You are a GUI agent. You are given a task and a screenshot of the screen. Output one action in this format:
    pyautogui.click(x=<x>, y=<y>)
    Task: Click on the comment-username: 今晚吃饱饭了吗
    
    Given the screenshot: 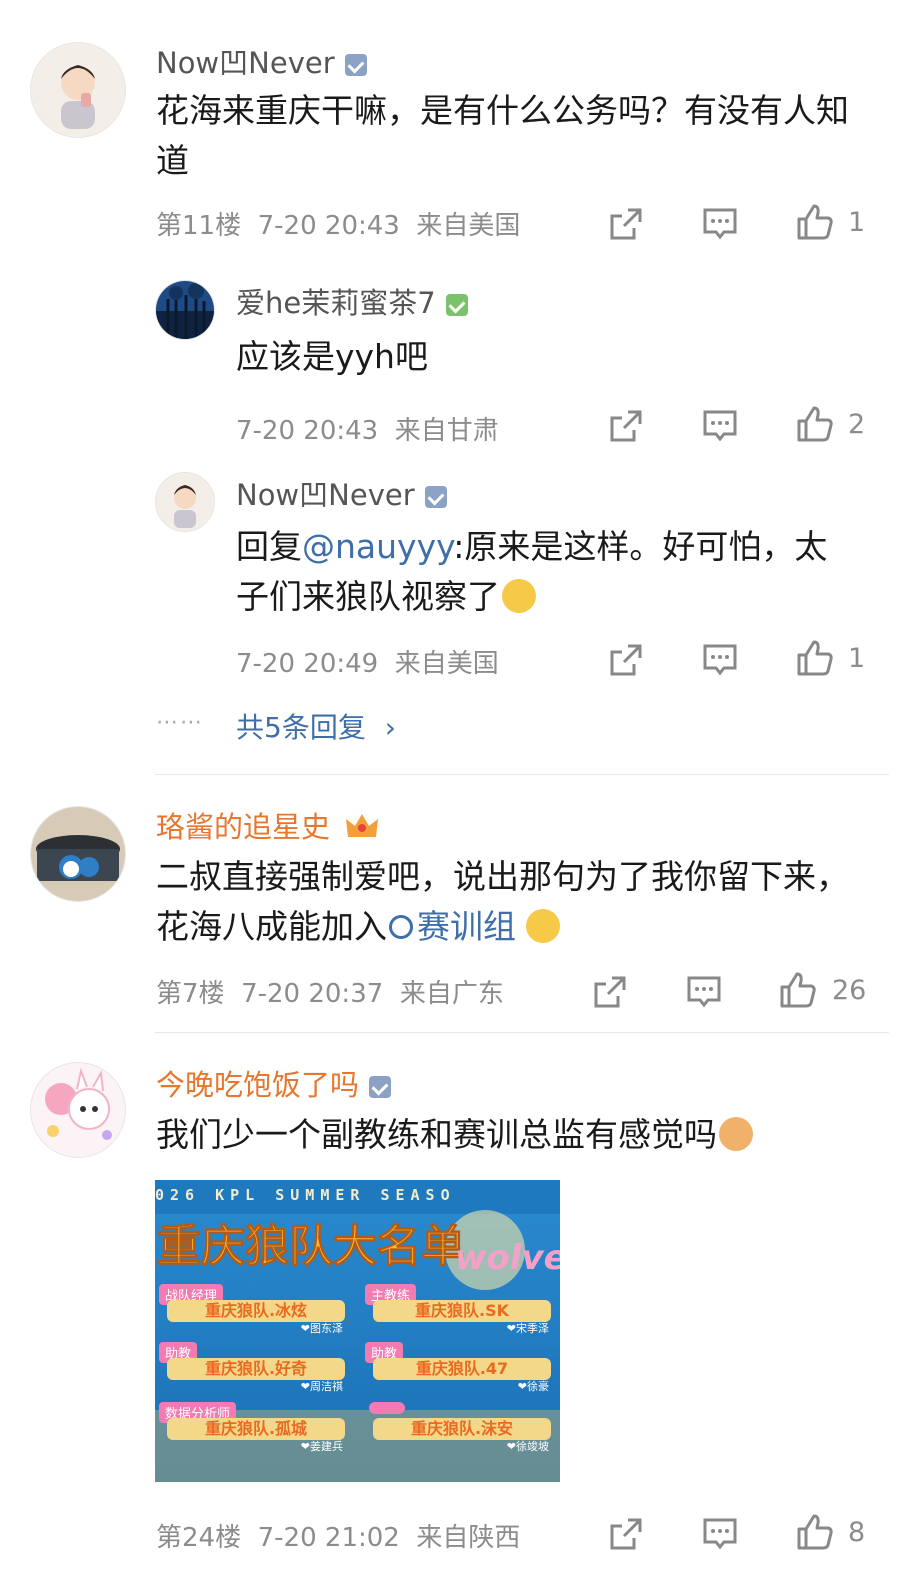 What is the action you would take?
    pyautogui.click(x=274, y=1083)
    